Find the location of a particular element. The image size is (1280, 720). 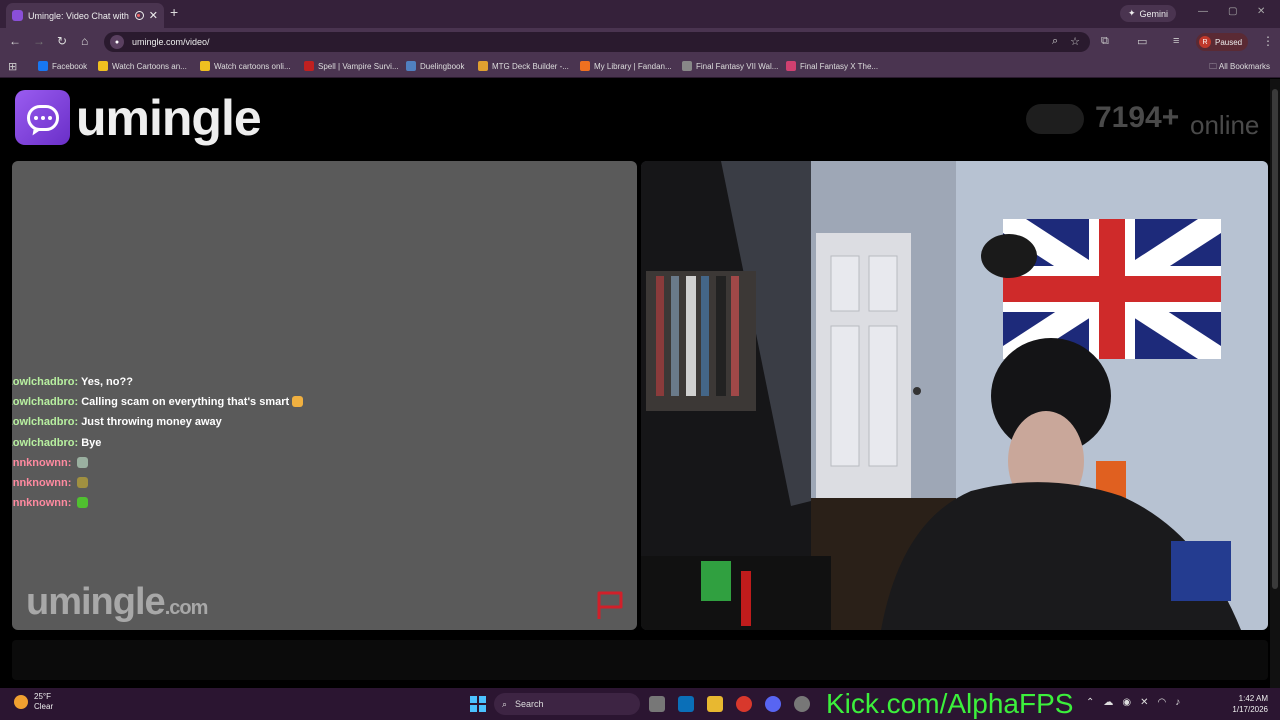

clock-time: 1:42 AM is located at coordinates (1253, 698).